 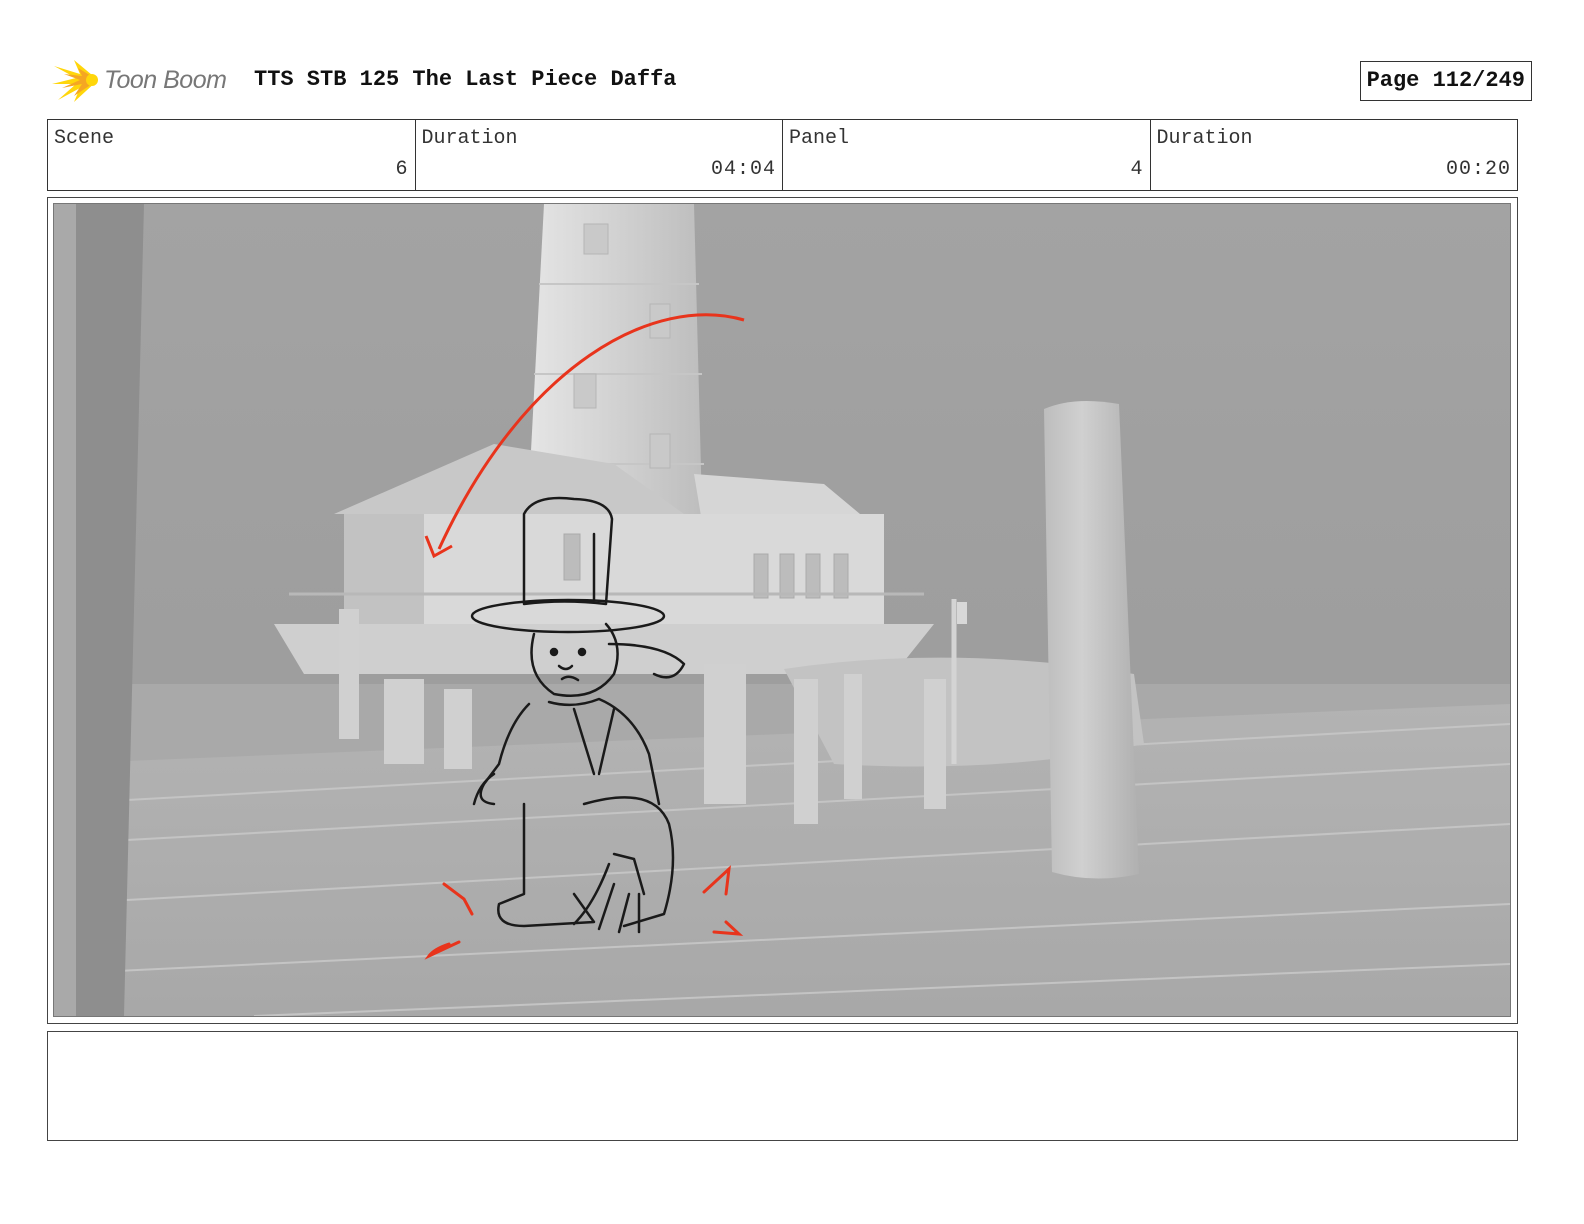 What do you see at coordinates (1334, 155) in the screenshot?
I see `panel-duration-cell: Duration 00:20` at bounding box center [1334, 155].